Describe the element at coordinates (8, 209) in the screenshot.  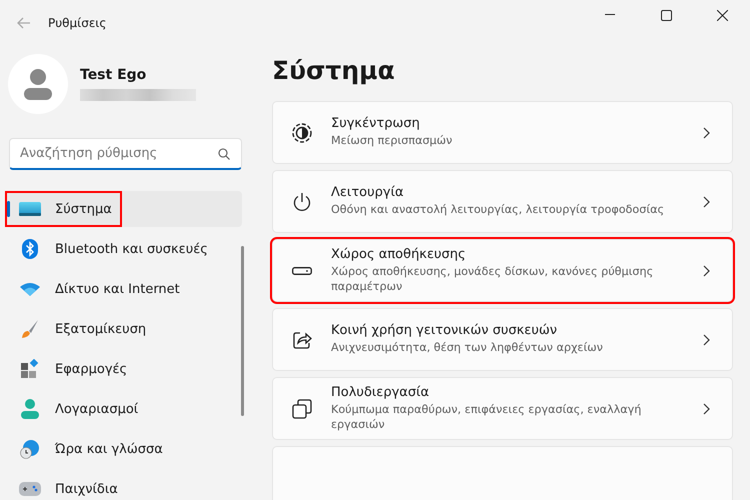
I see `selection-indicator` at that location.